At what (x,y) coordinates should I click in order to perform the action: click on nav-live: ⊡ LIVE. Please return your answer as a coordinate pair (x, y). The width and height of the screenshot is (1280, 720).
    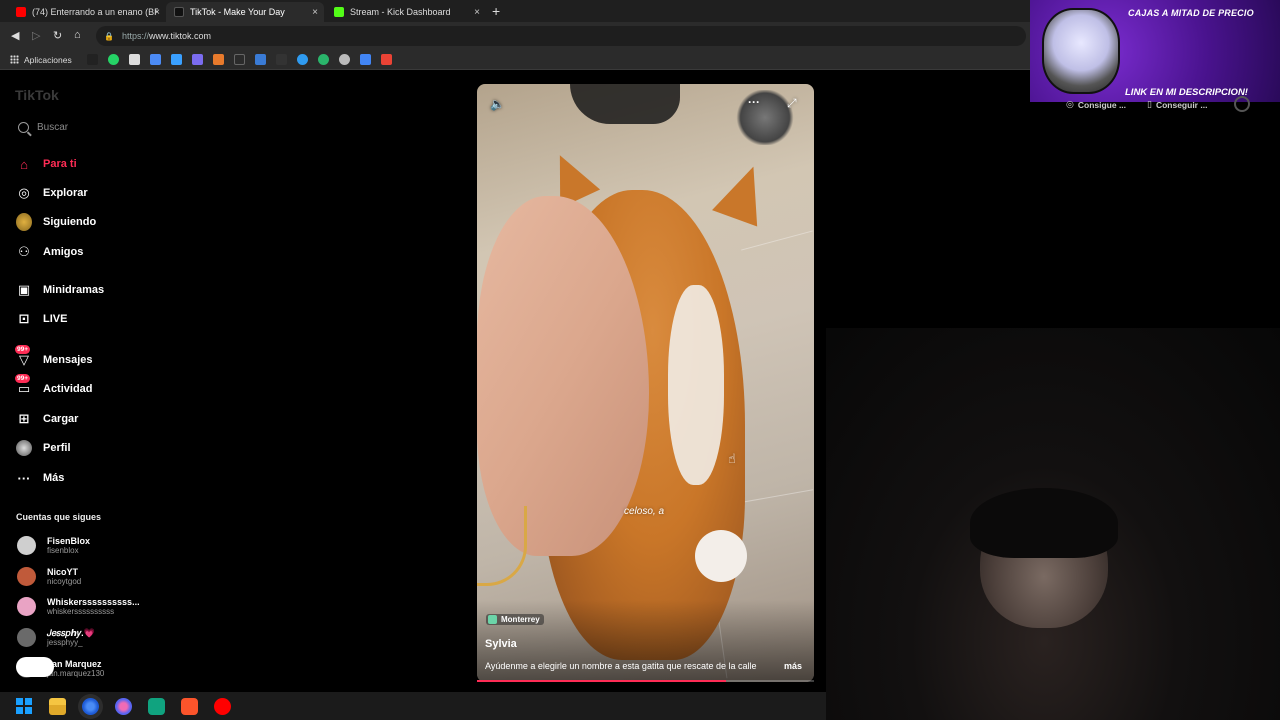
    Looking at the image, I should click on (42, 319).